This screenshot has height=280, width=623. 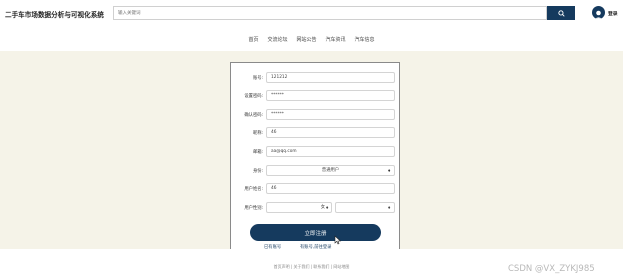 I want to click on nav-item-car-info: 汽车信息, so click(x=365, y=39).